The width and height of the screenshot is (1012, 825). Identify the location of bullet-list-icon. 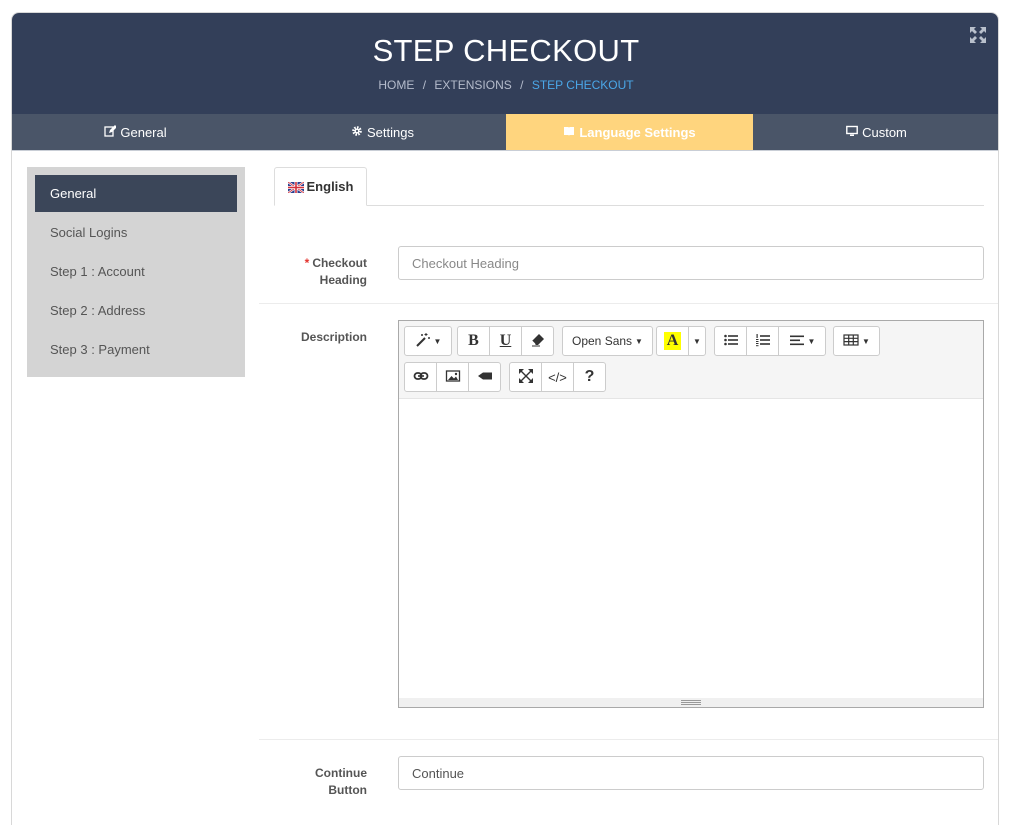
(731, 341).